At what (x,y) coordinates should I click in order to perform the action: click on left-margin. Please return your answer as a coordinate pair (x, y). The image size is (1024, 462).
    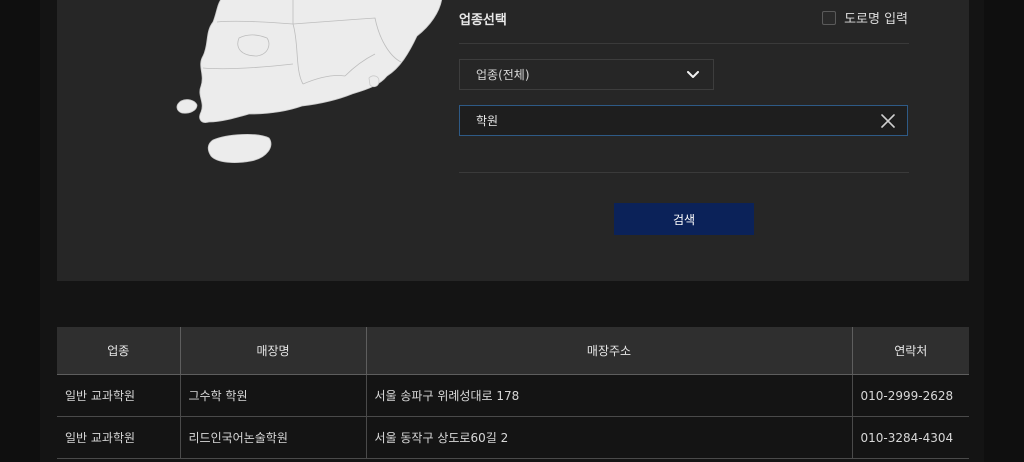
    Looking at the image, I should click on (20, 231).